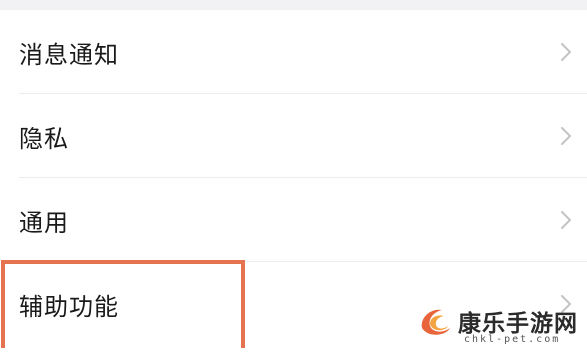 This screenshot has height=352, width=587. Describe the element at coordinates (69, 54) in the screenshot. I see `settings-item-label: 消息通知` at that location.